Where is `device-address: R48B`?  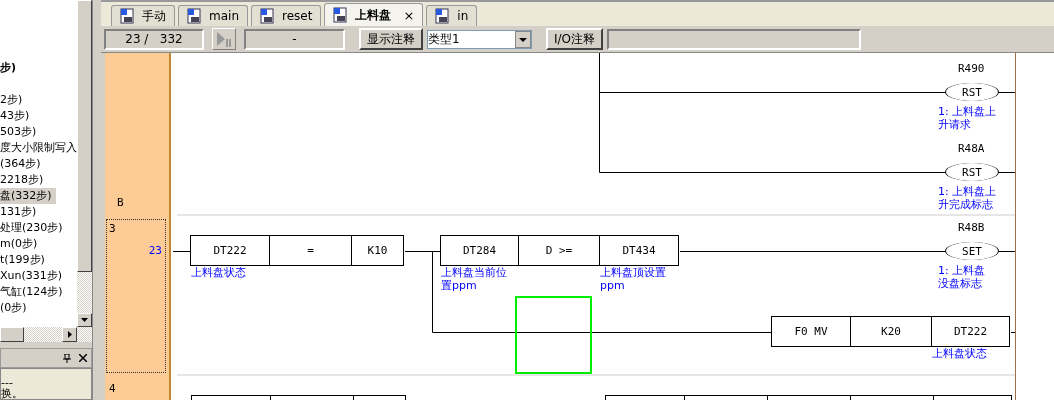
device-address: R48B is located at coordinates (971, 227).